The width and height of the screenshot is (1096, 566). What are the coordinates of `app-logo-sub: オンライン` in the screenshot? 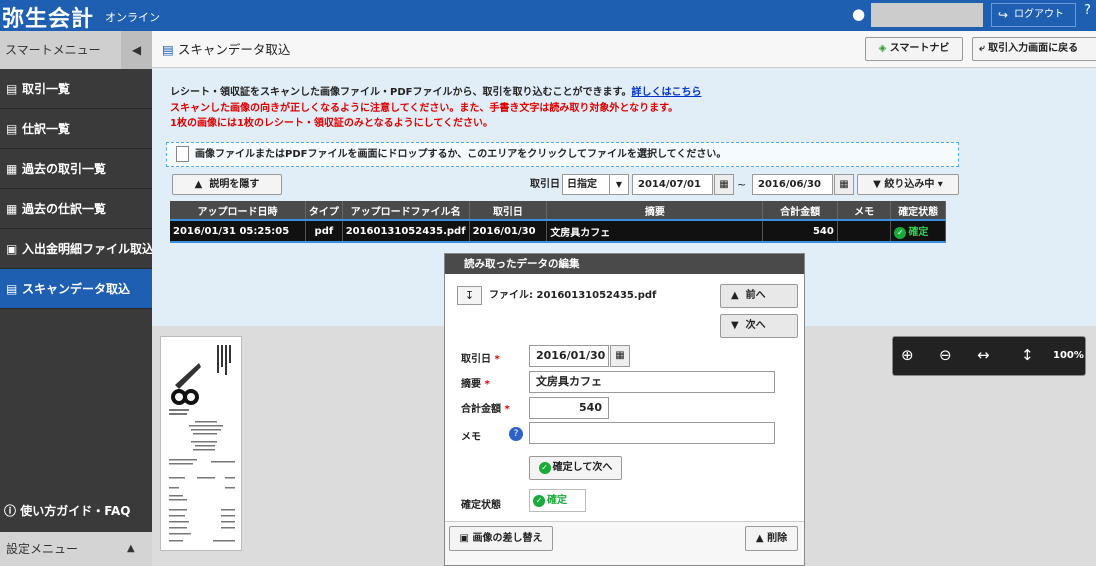 It's located at (132, 17).